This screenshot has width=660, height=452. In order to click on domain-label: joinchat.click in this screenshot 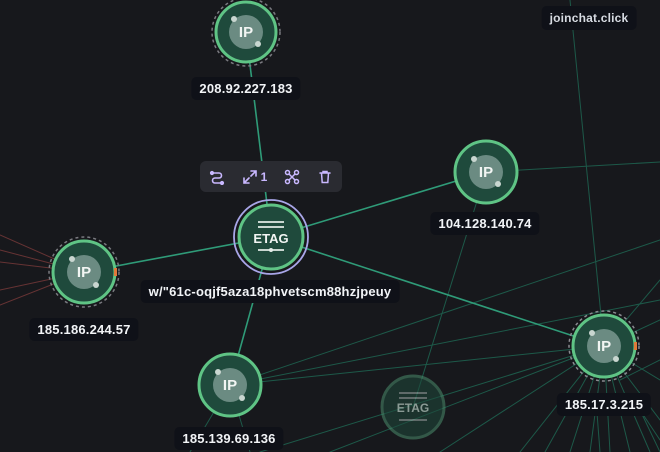, I will do `click(589, 18)`.